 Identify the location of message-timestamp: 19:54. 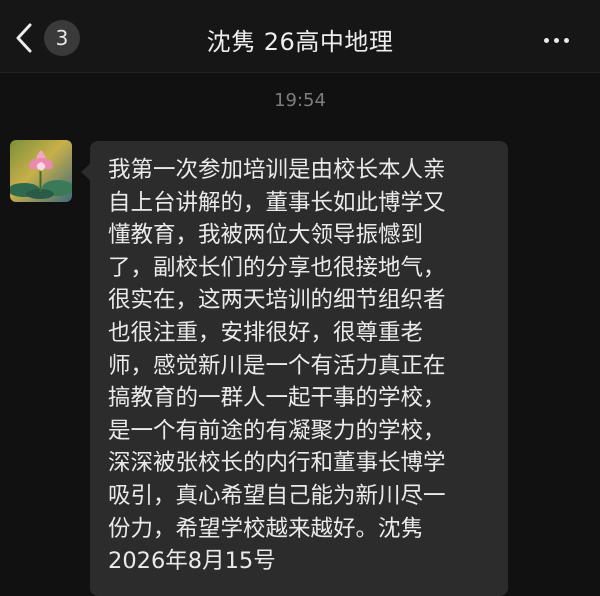
(300, 100).